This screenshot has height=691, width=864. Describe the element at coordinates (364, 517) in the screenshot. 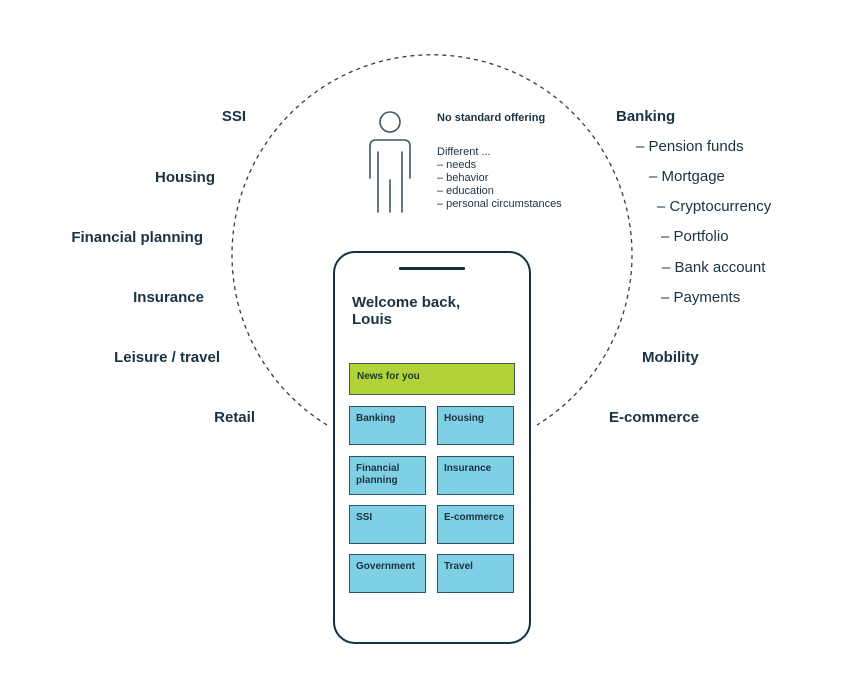

I see `tile-label: SSI` at that location.